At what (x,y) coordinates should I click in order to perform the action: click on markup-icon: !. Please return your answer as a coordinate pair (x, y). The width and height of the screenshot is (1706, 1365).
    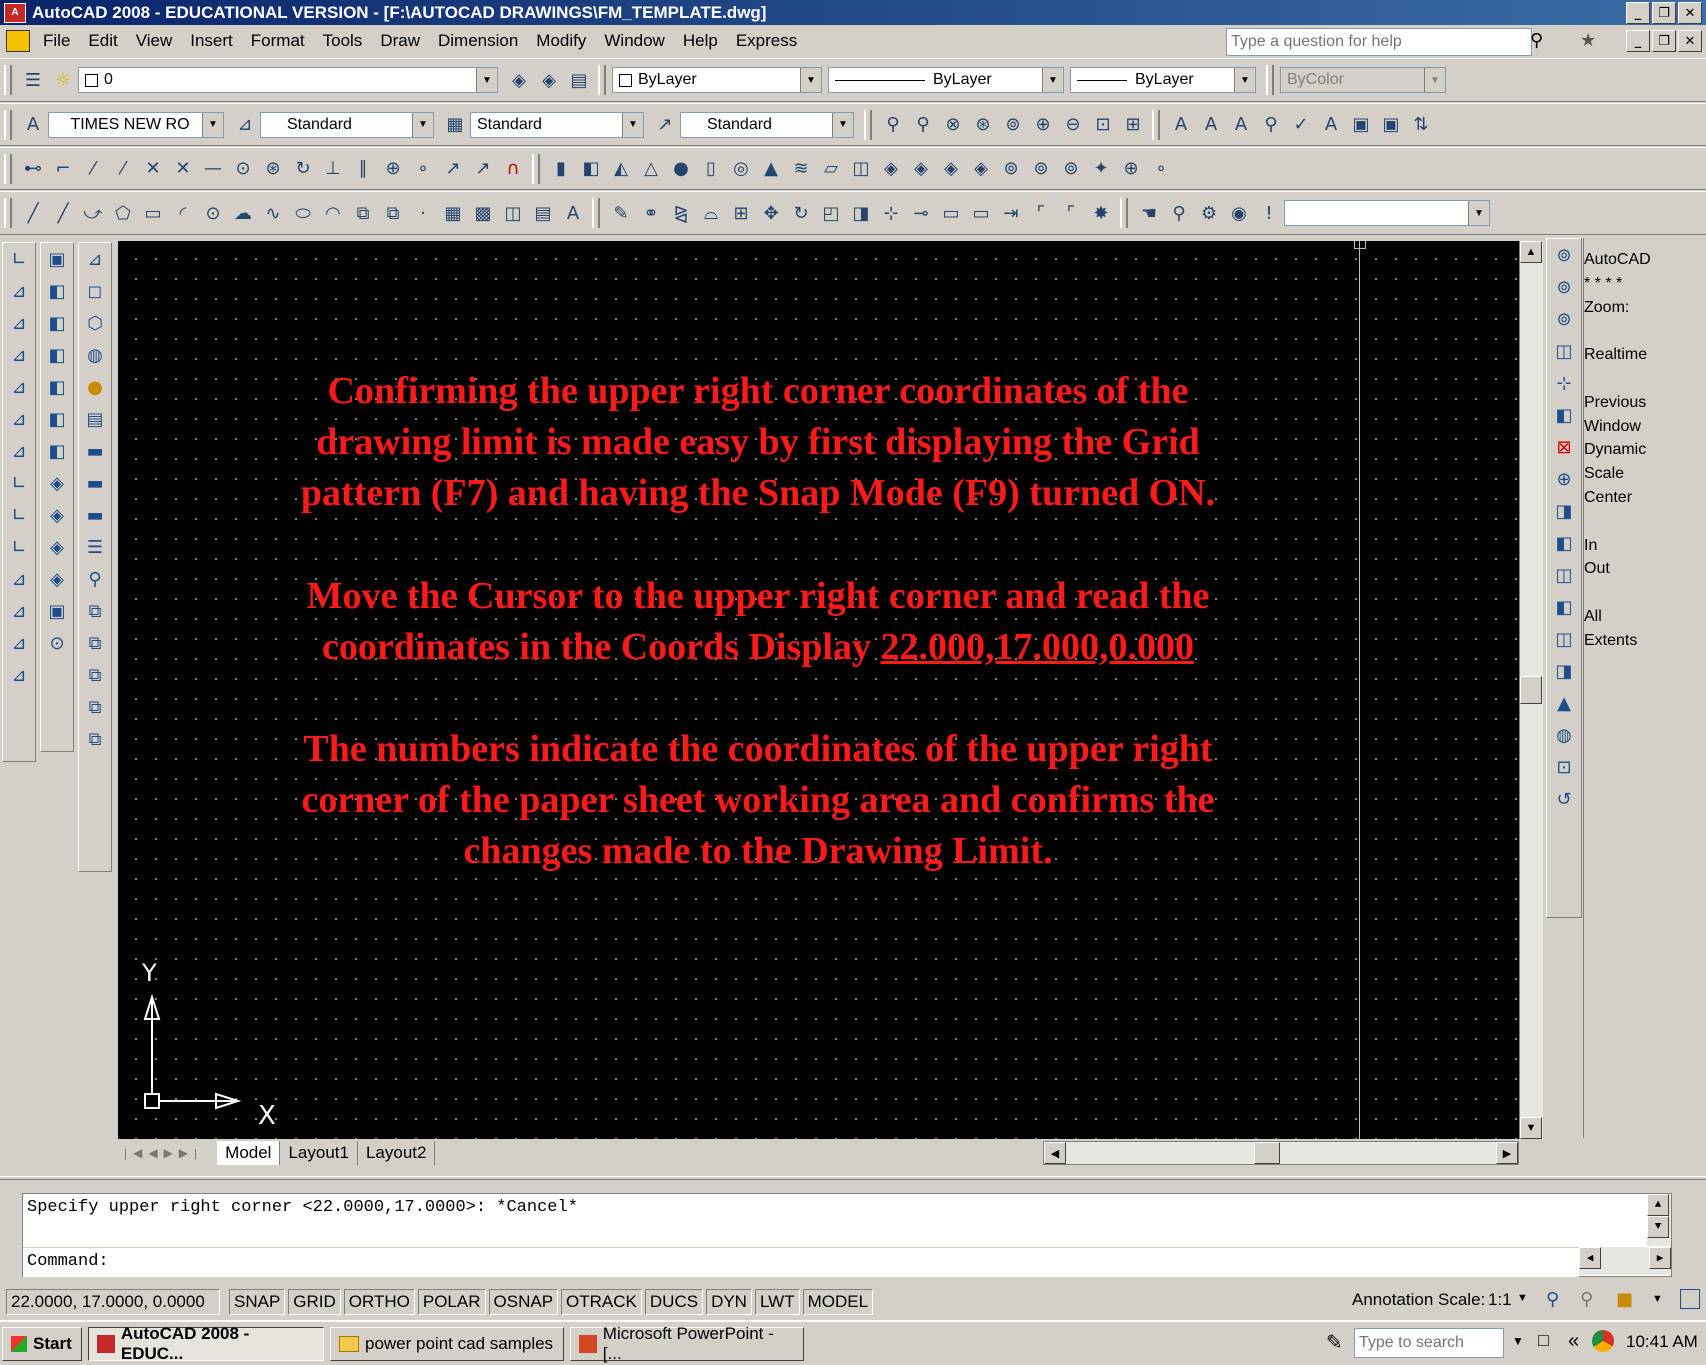
    Looking at the image, I should click on (1269, 213).